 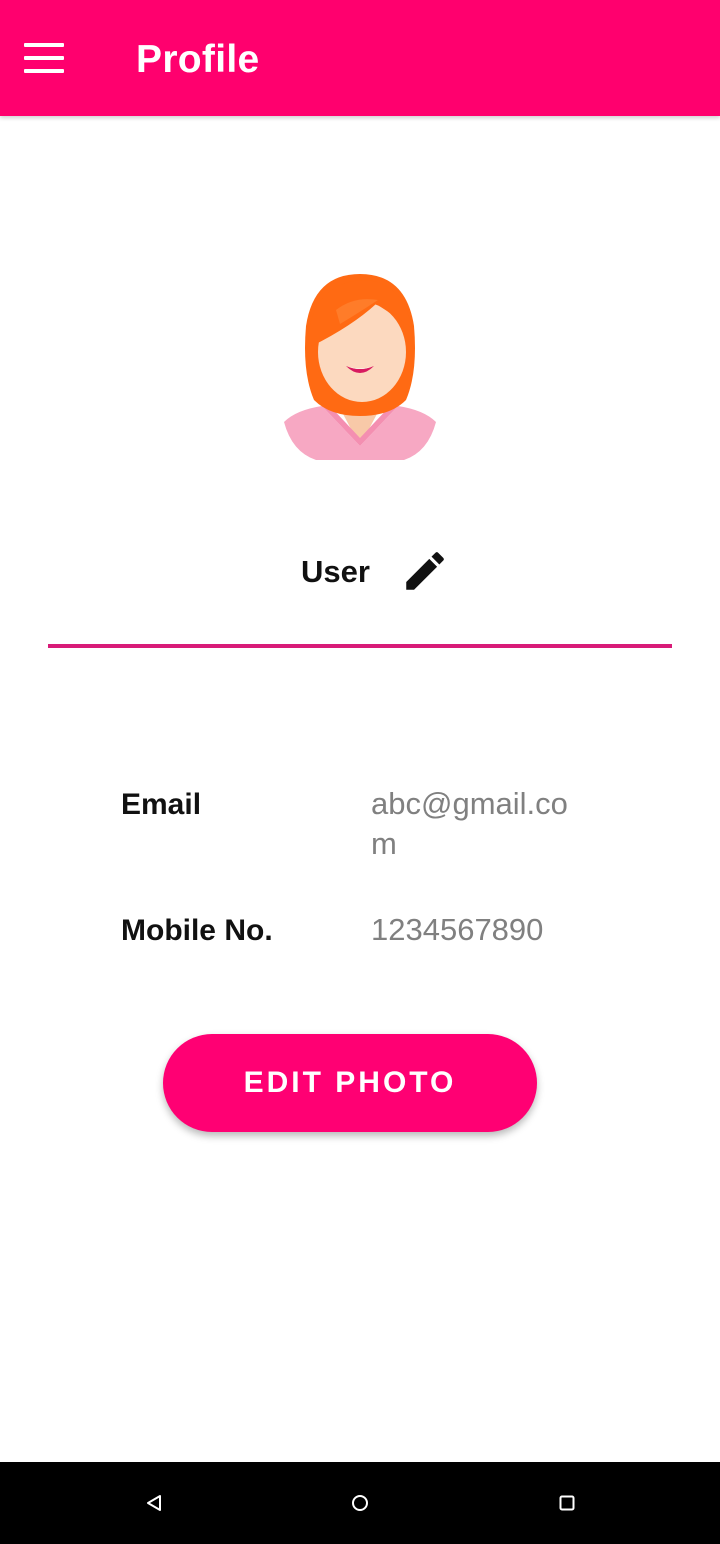 I want to click on back-button, so click(x=153, y=1503).